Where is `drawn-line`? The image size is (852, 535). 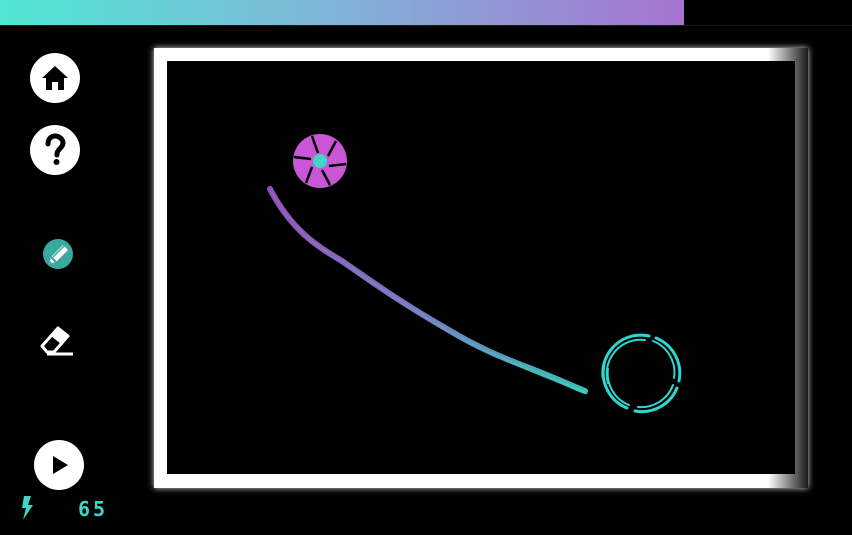
drawn-line is located at coordinates (427, 290).